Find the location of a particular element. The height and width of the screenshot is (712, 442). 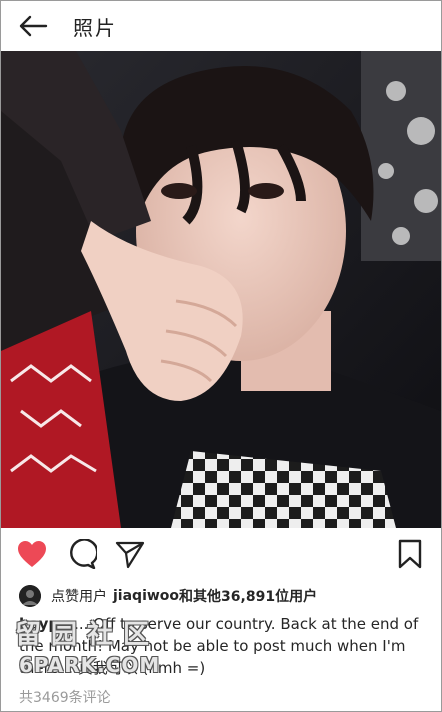

watermark-line2: 6PARK.COM is located at coordinates (90, 665).